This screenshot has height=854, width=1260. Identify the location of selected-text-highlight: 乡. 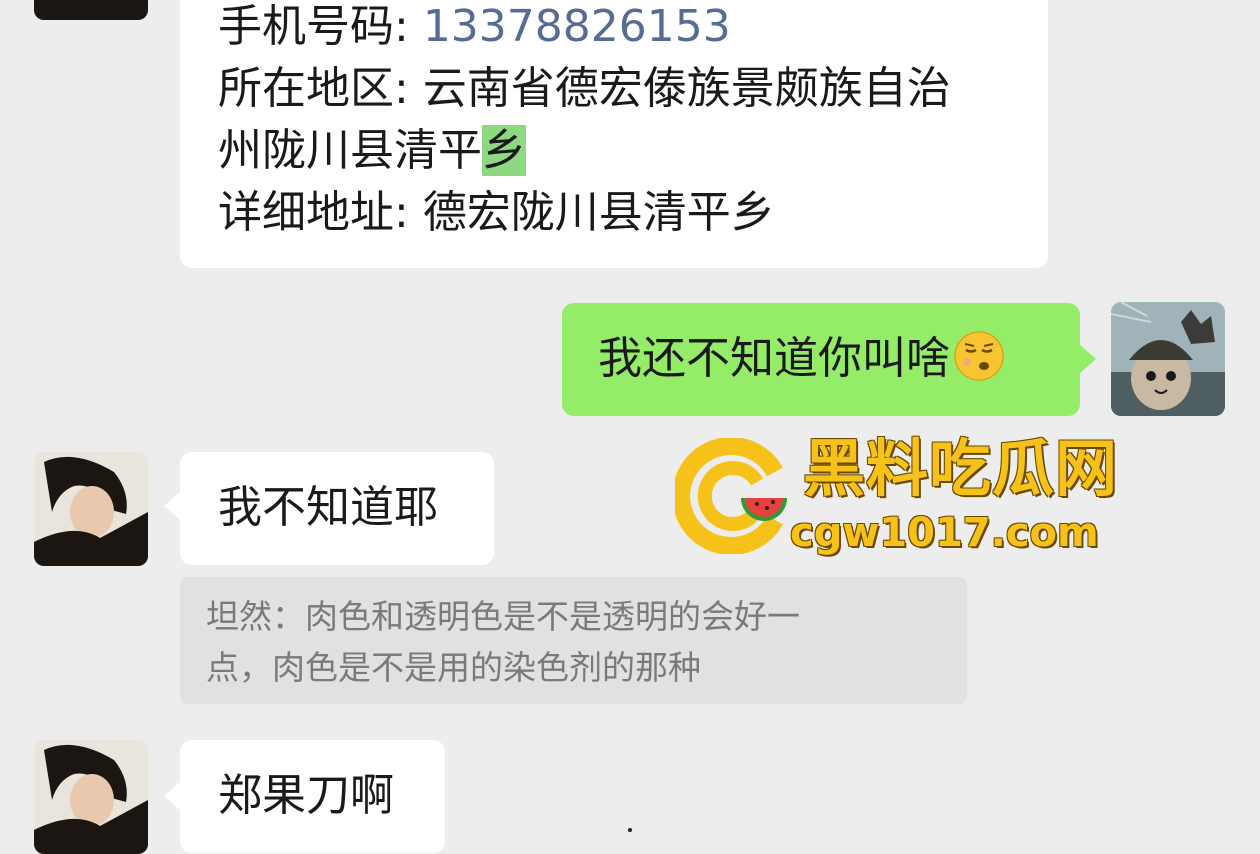
(504, 150).